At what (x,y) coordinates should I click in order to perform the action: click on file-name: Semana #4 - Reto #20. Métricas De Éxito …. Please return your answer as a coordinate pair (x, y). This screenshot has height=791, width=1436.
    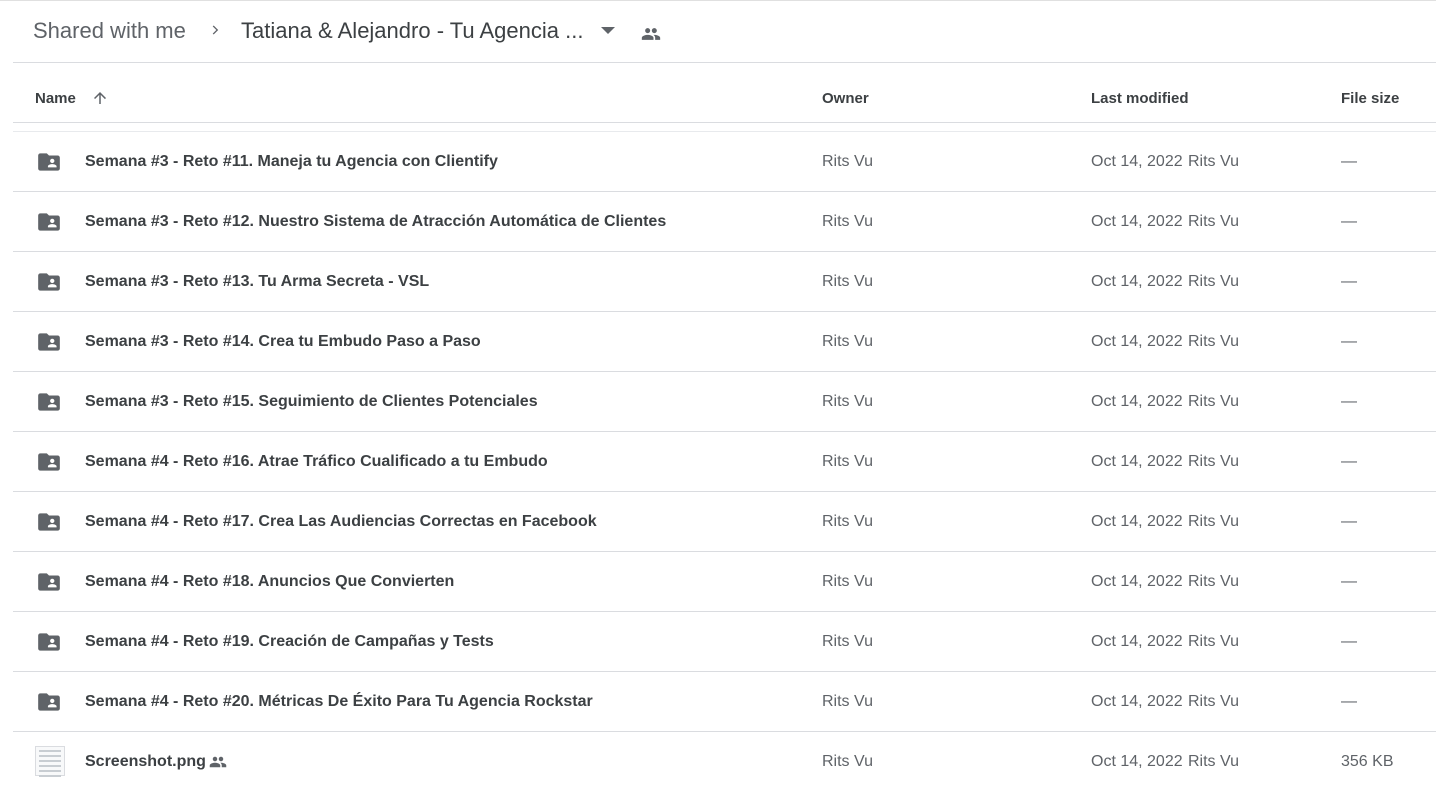
    Looking at the image, I should click on (339, 702).